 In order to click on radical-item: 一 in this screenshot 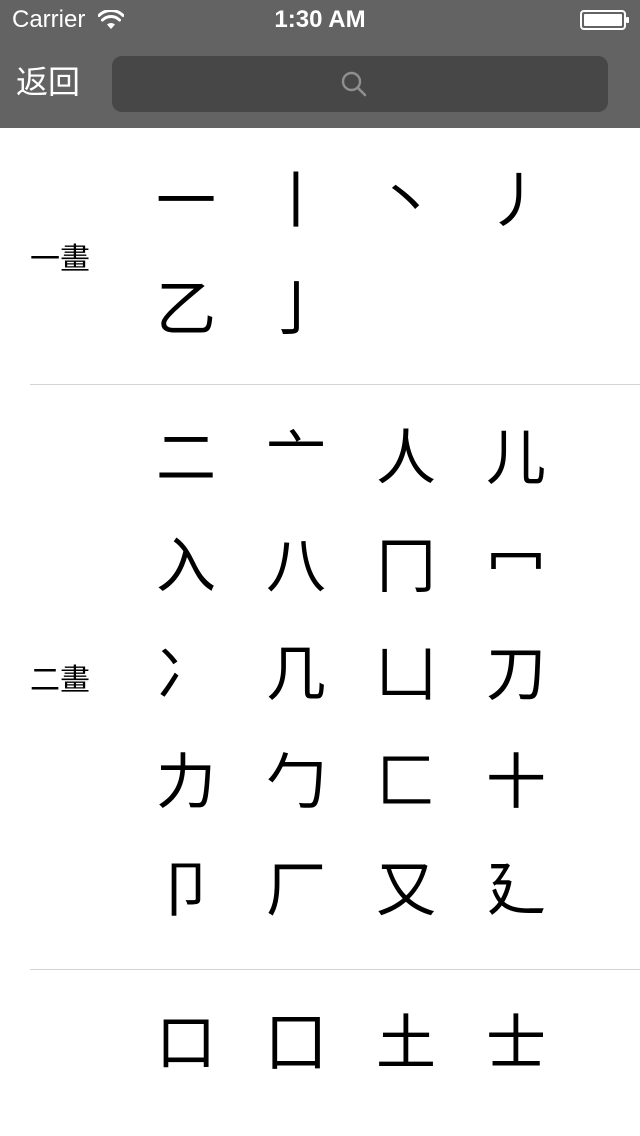, I will do `click(186, 202)`.